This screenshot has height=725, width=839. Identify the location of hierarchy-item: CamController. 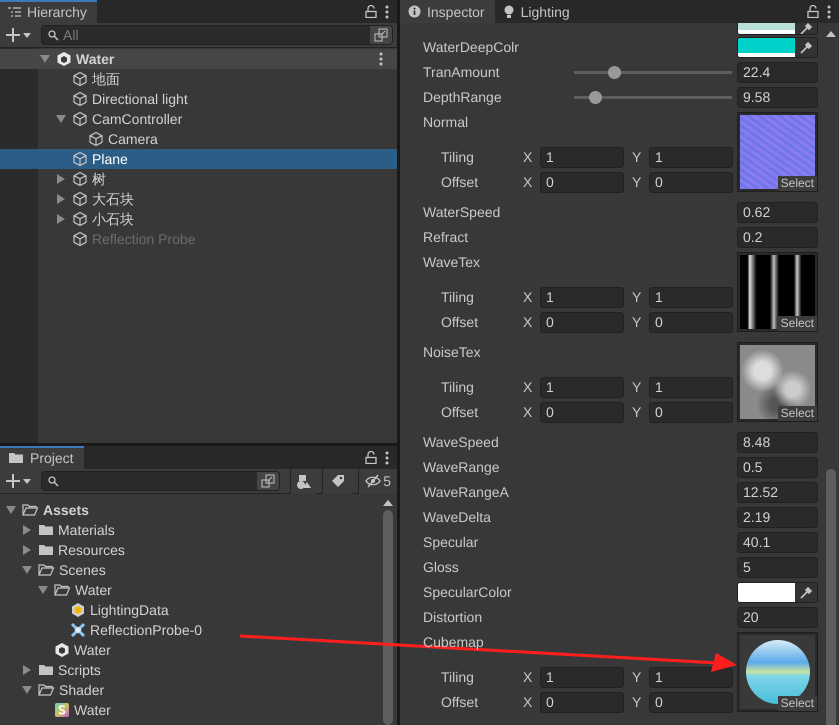
(198, 119).